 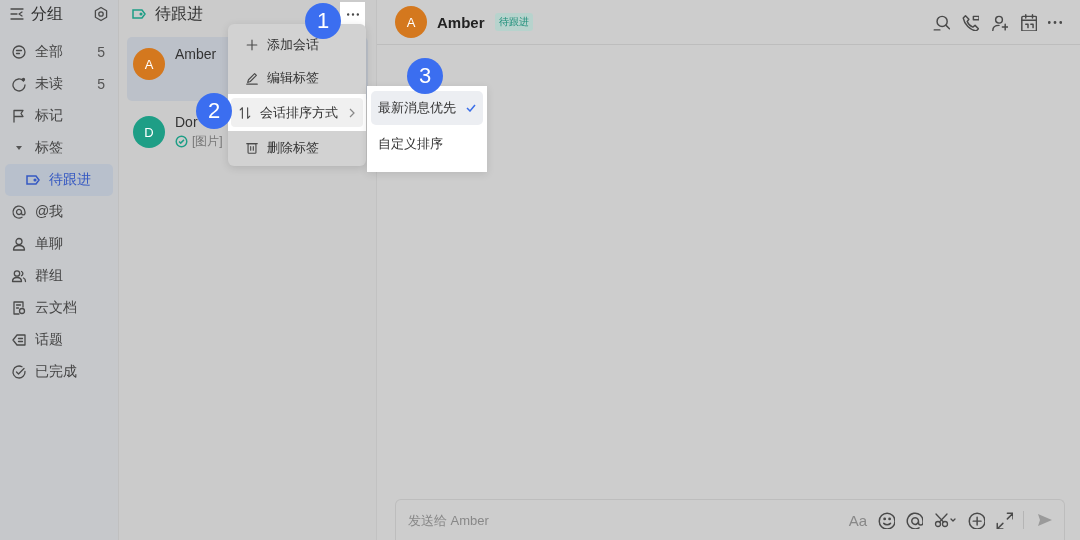 I want to click on message-preview: [图片], so click(x=207, y=141).